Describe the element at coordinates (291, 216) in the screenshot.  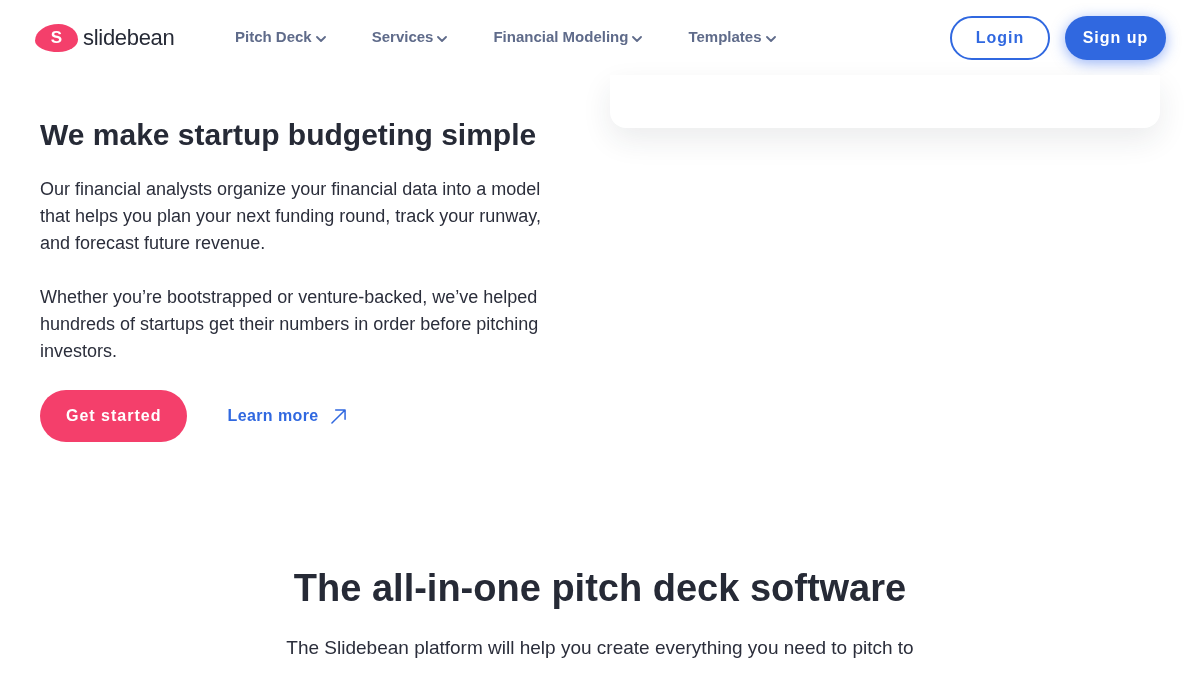
I see `paragraph: Our financial analysts organize your financial data into a model that helps you plan your next funding round, track your runway, and forecast future revenue.` at that location.